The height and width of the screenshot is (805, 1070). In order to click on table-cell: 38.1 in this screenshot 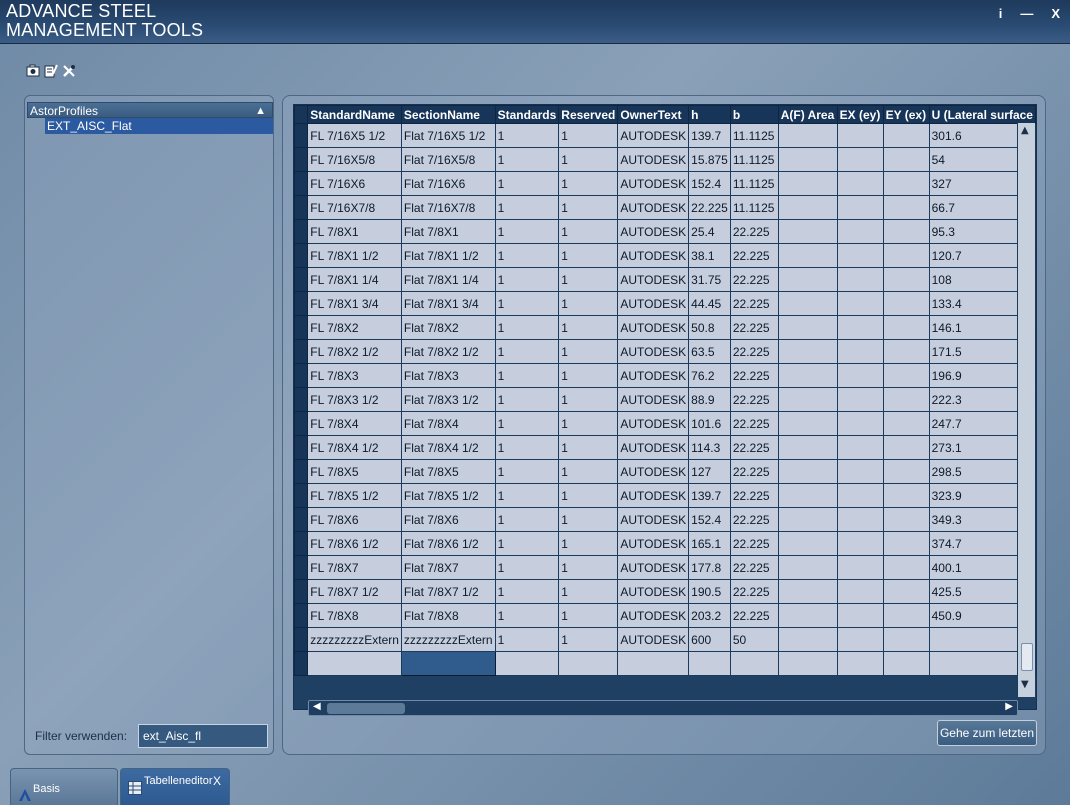, I will do `click(709, 255)`.